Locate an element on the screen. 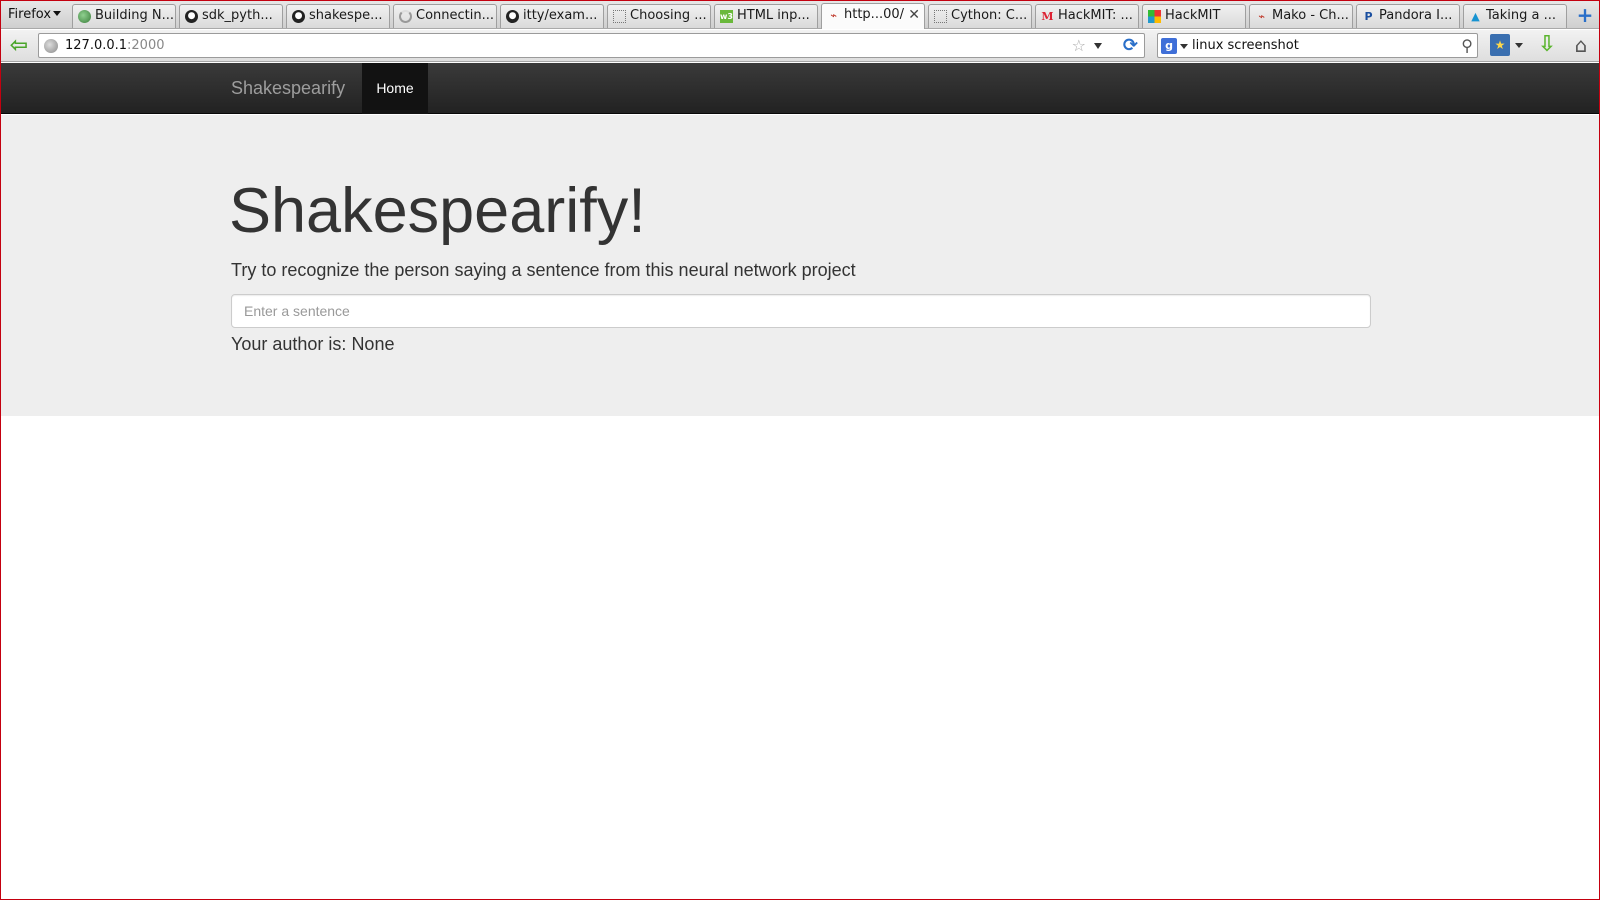 This screenshot has width=1600, height=900. search-bar: g ⚲ is located at coordinates (1317, 45).